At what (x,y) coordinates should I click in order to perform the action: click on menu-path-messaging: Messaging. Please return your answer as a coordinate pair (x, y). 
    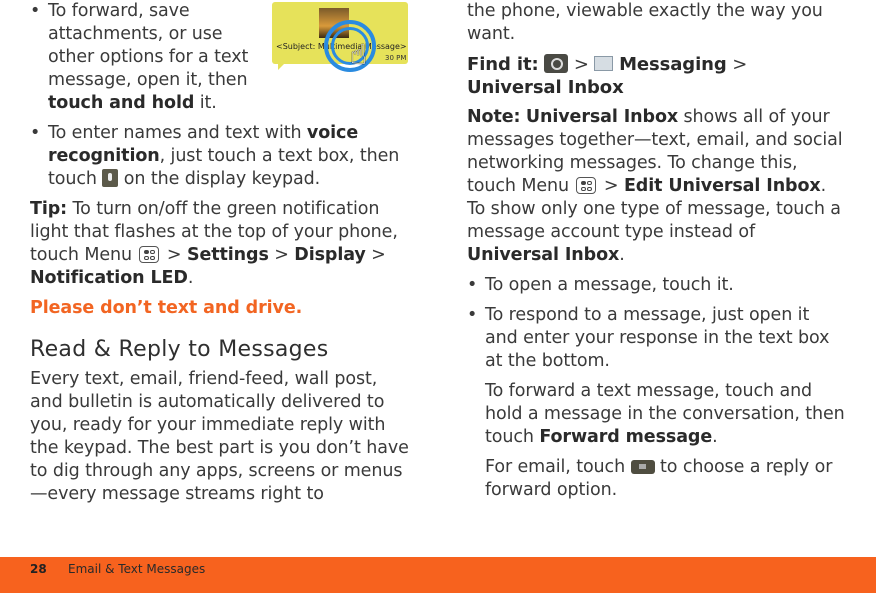
    Looking at the image, I should click on (673, 64).